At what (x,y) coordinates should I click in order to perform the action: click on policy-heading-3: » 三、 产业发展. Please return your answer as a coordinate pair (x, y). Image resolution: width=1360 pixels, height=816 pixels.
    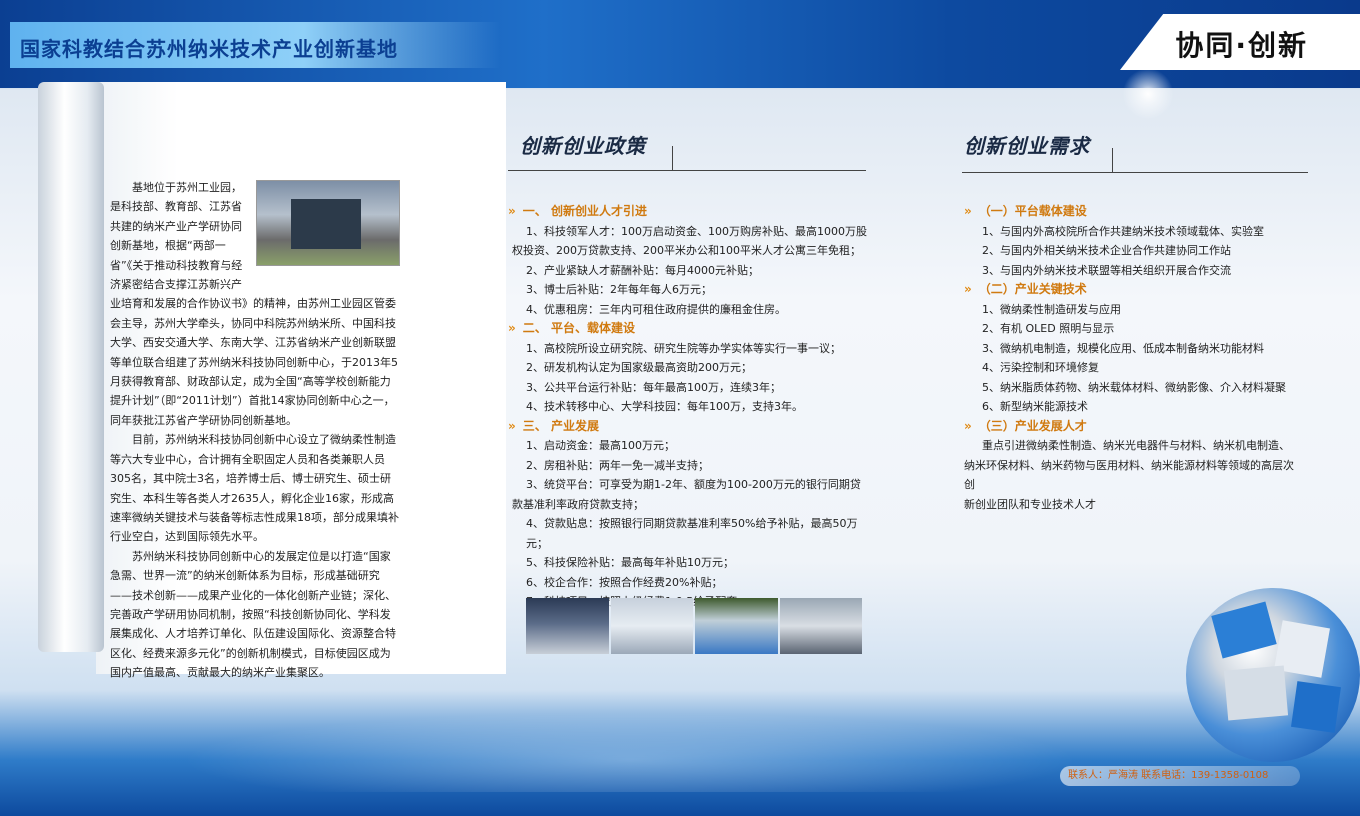
    Looking at the image, I should click on (553, 425).